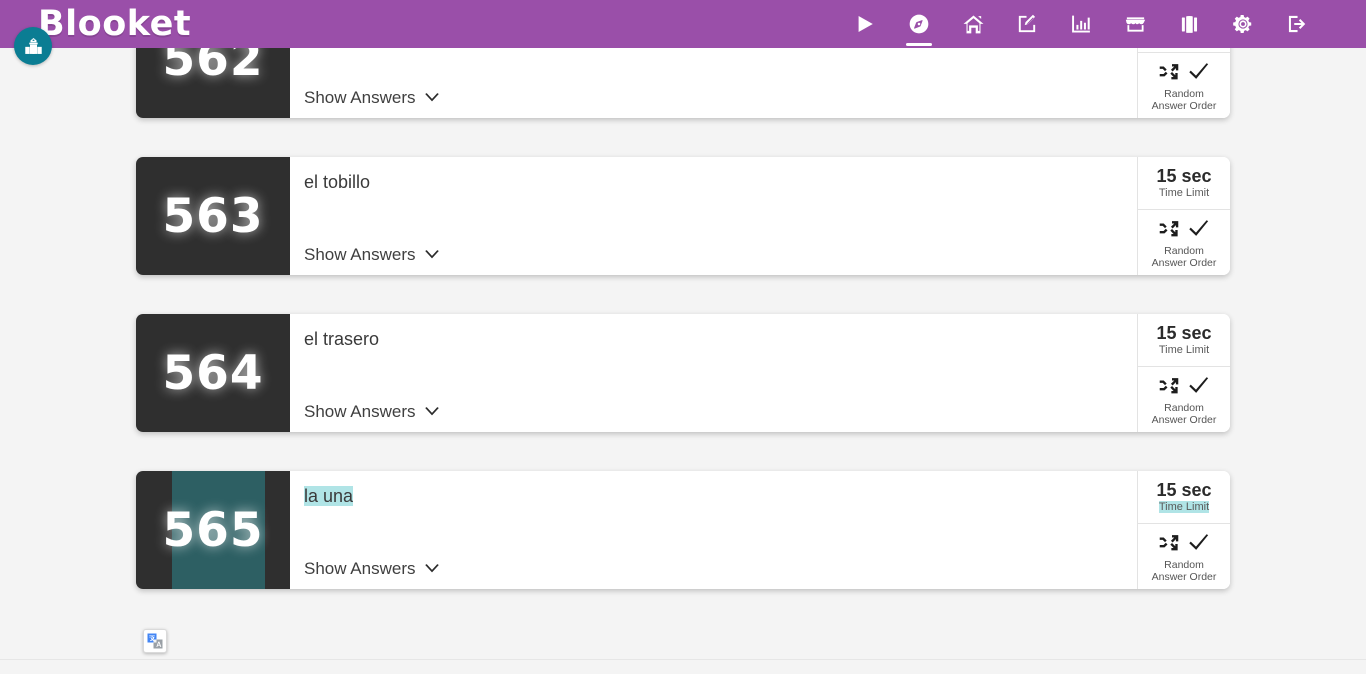  I want to click on blooks-briefcase-icon, so click(1189, 24).